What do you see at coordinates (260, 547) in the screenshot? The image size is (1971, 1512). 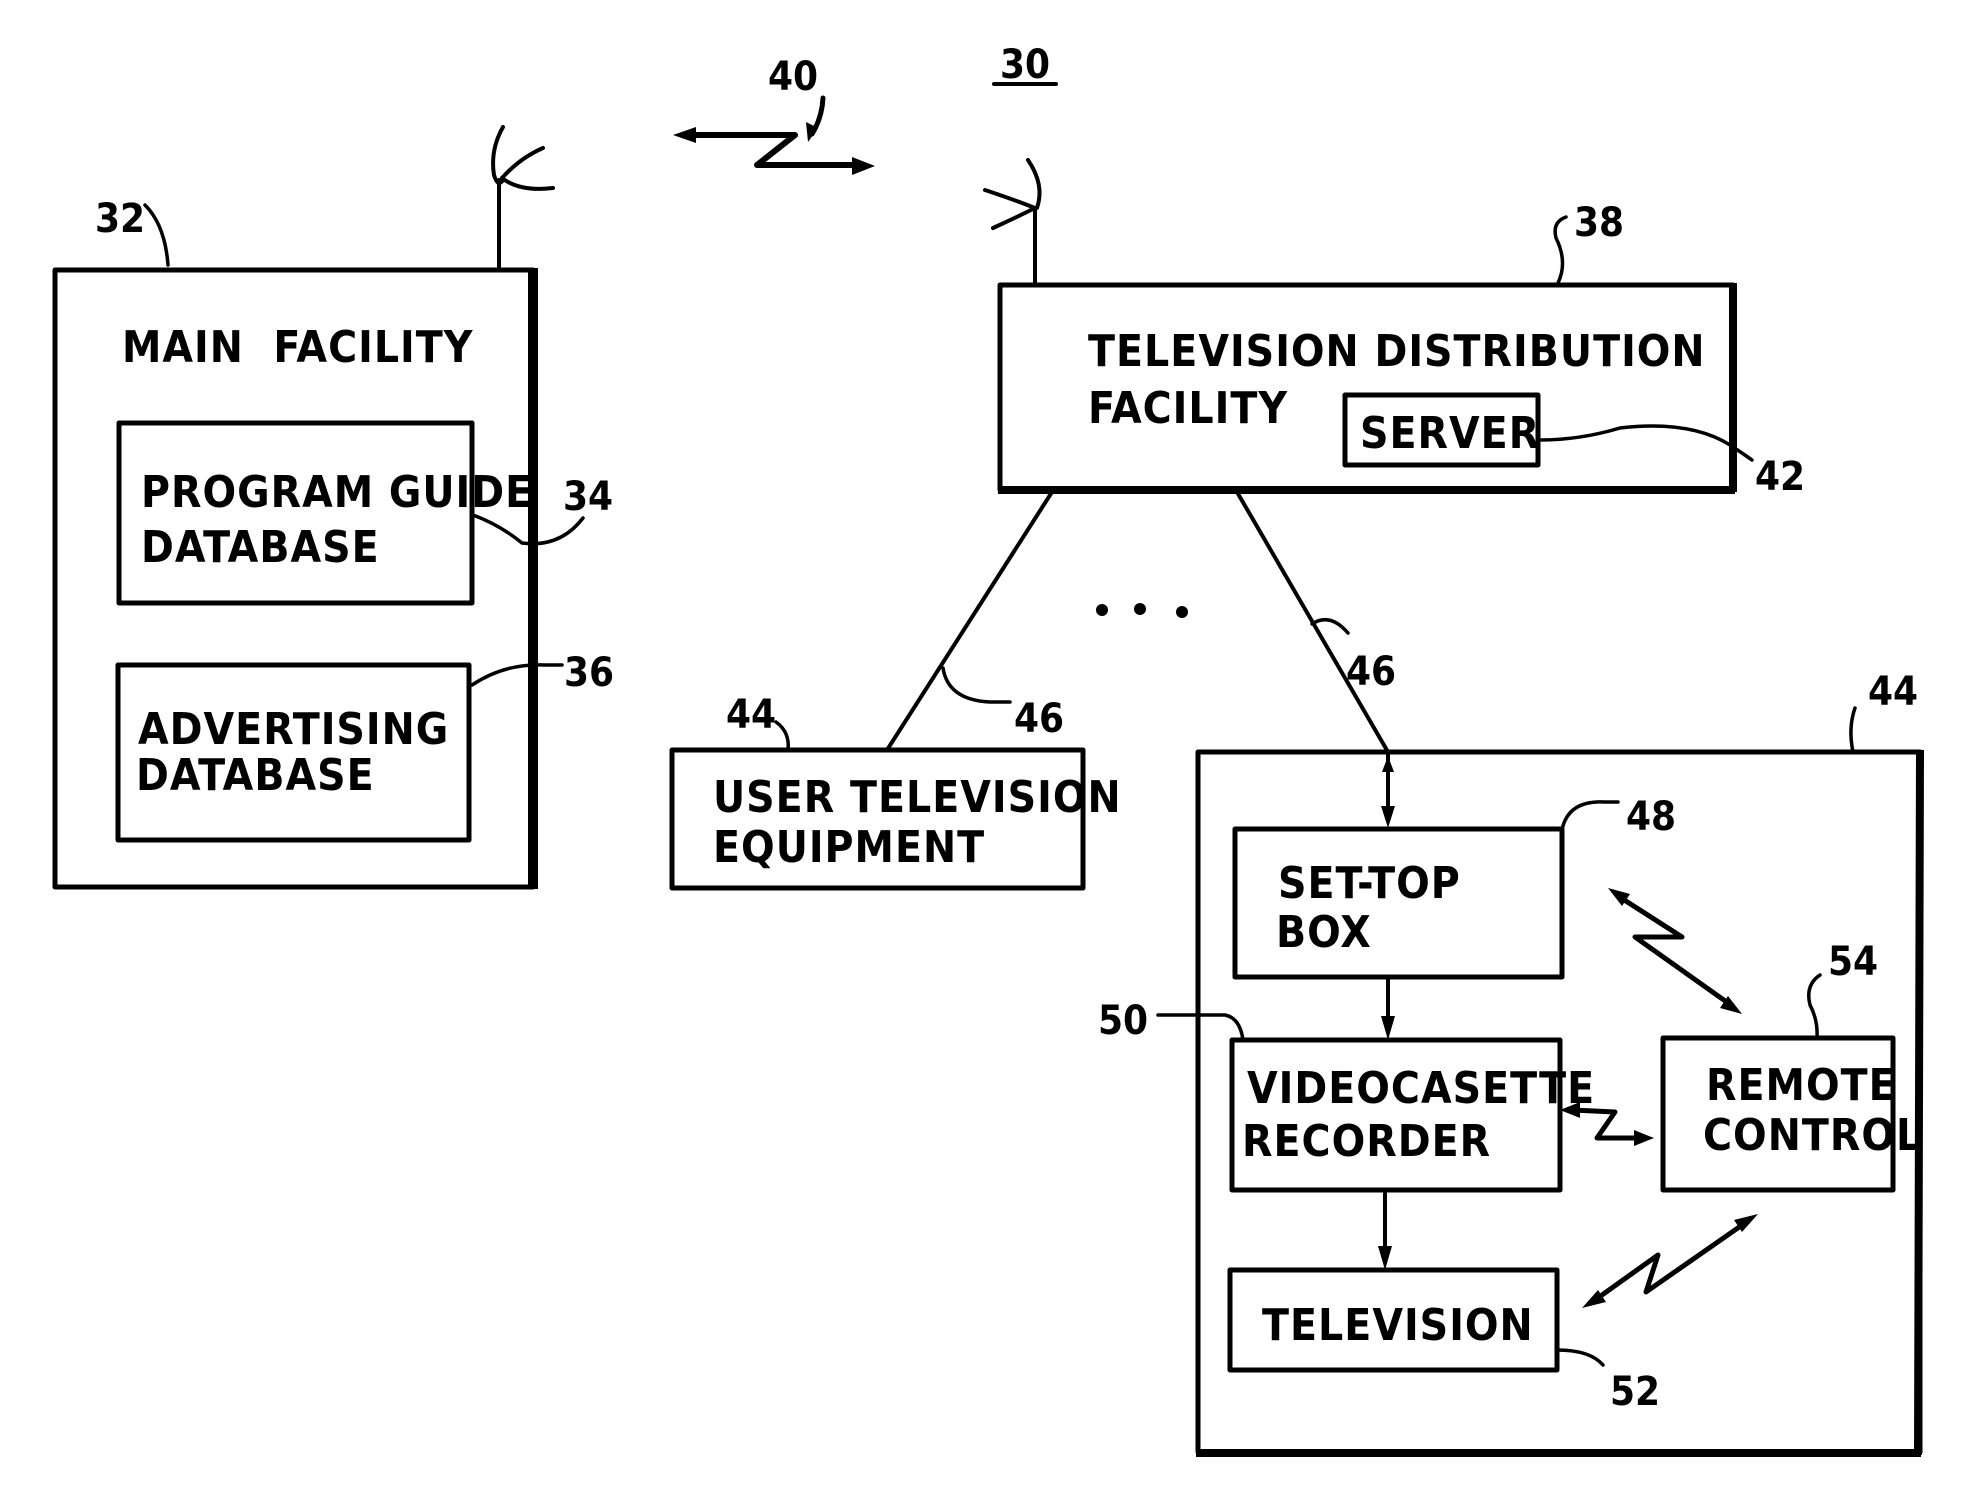 I see `program-guide-database-line2: DATABASE` at bounding box center [260, 547].